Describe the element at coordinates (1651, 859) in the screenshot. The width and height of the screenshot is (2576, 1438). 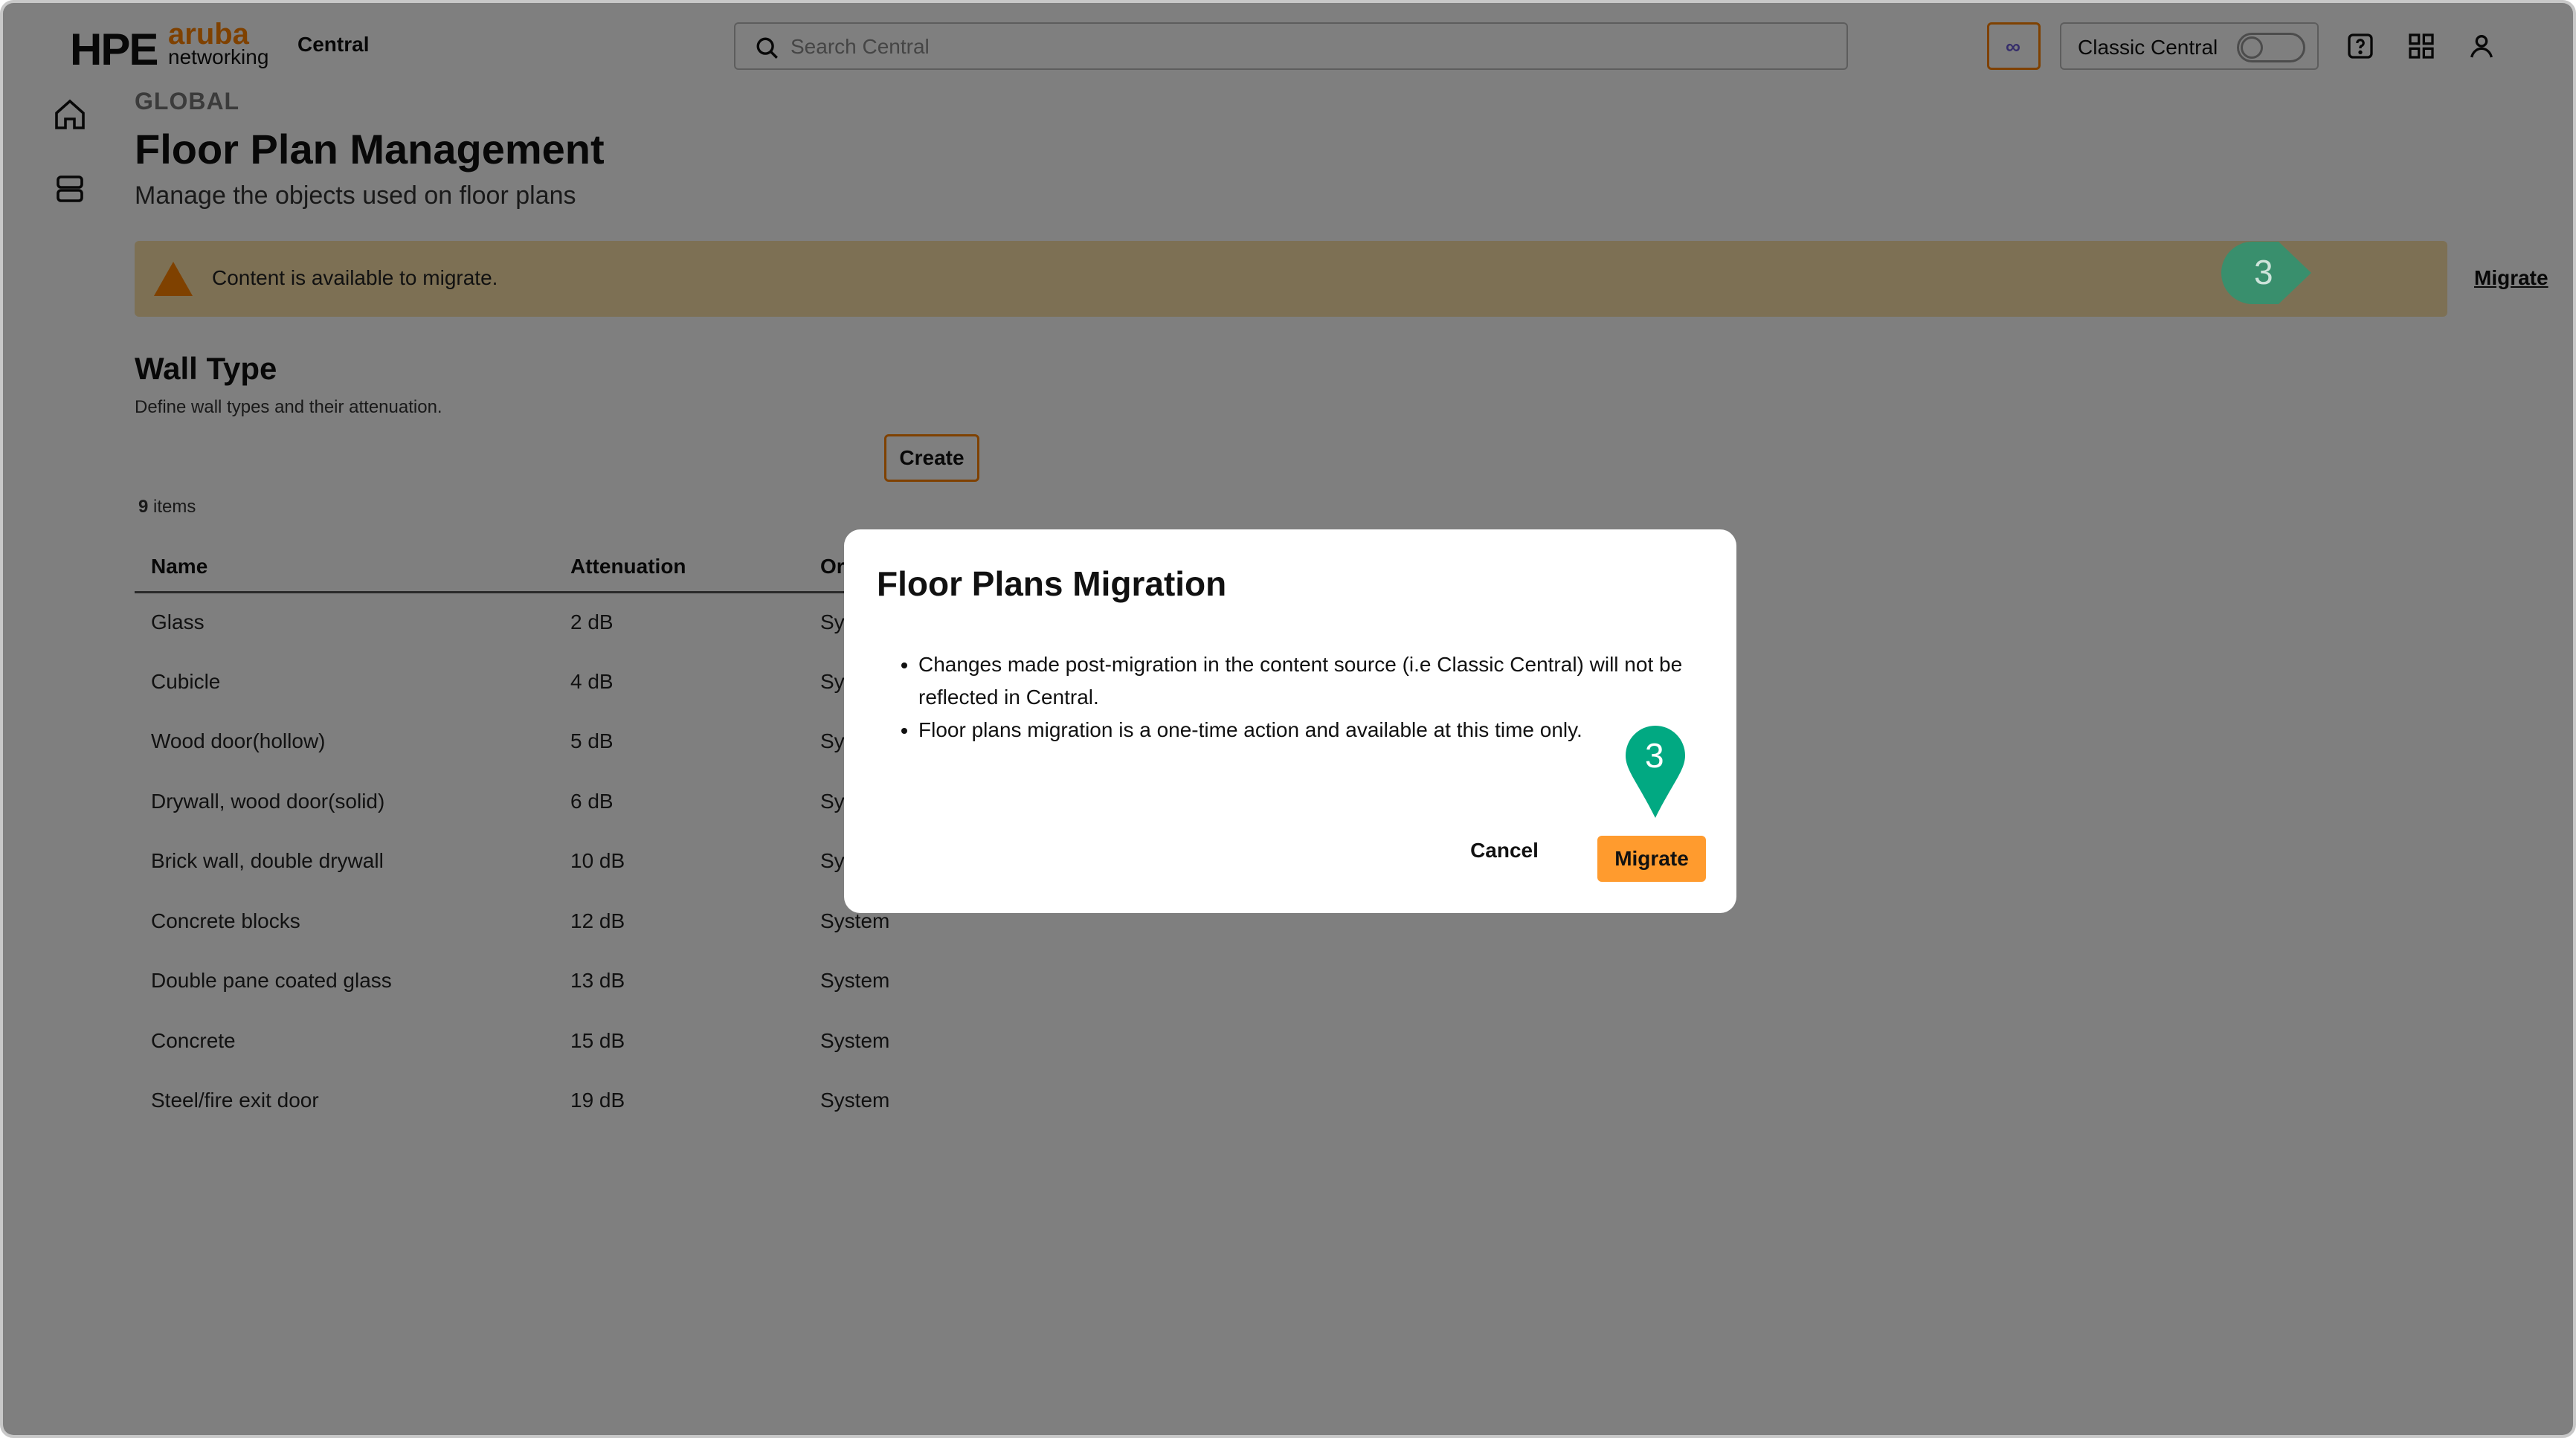
I see `migrate-button: Migrate` at that location.